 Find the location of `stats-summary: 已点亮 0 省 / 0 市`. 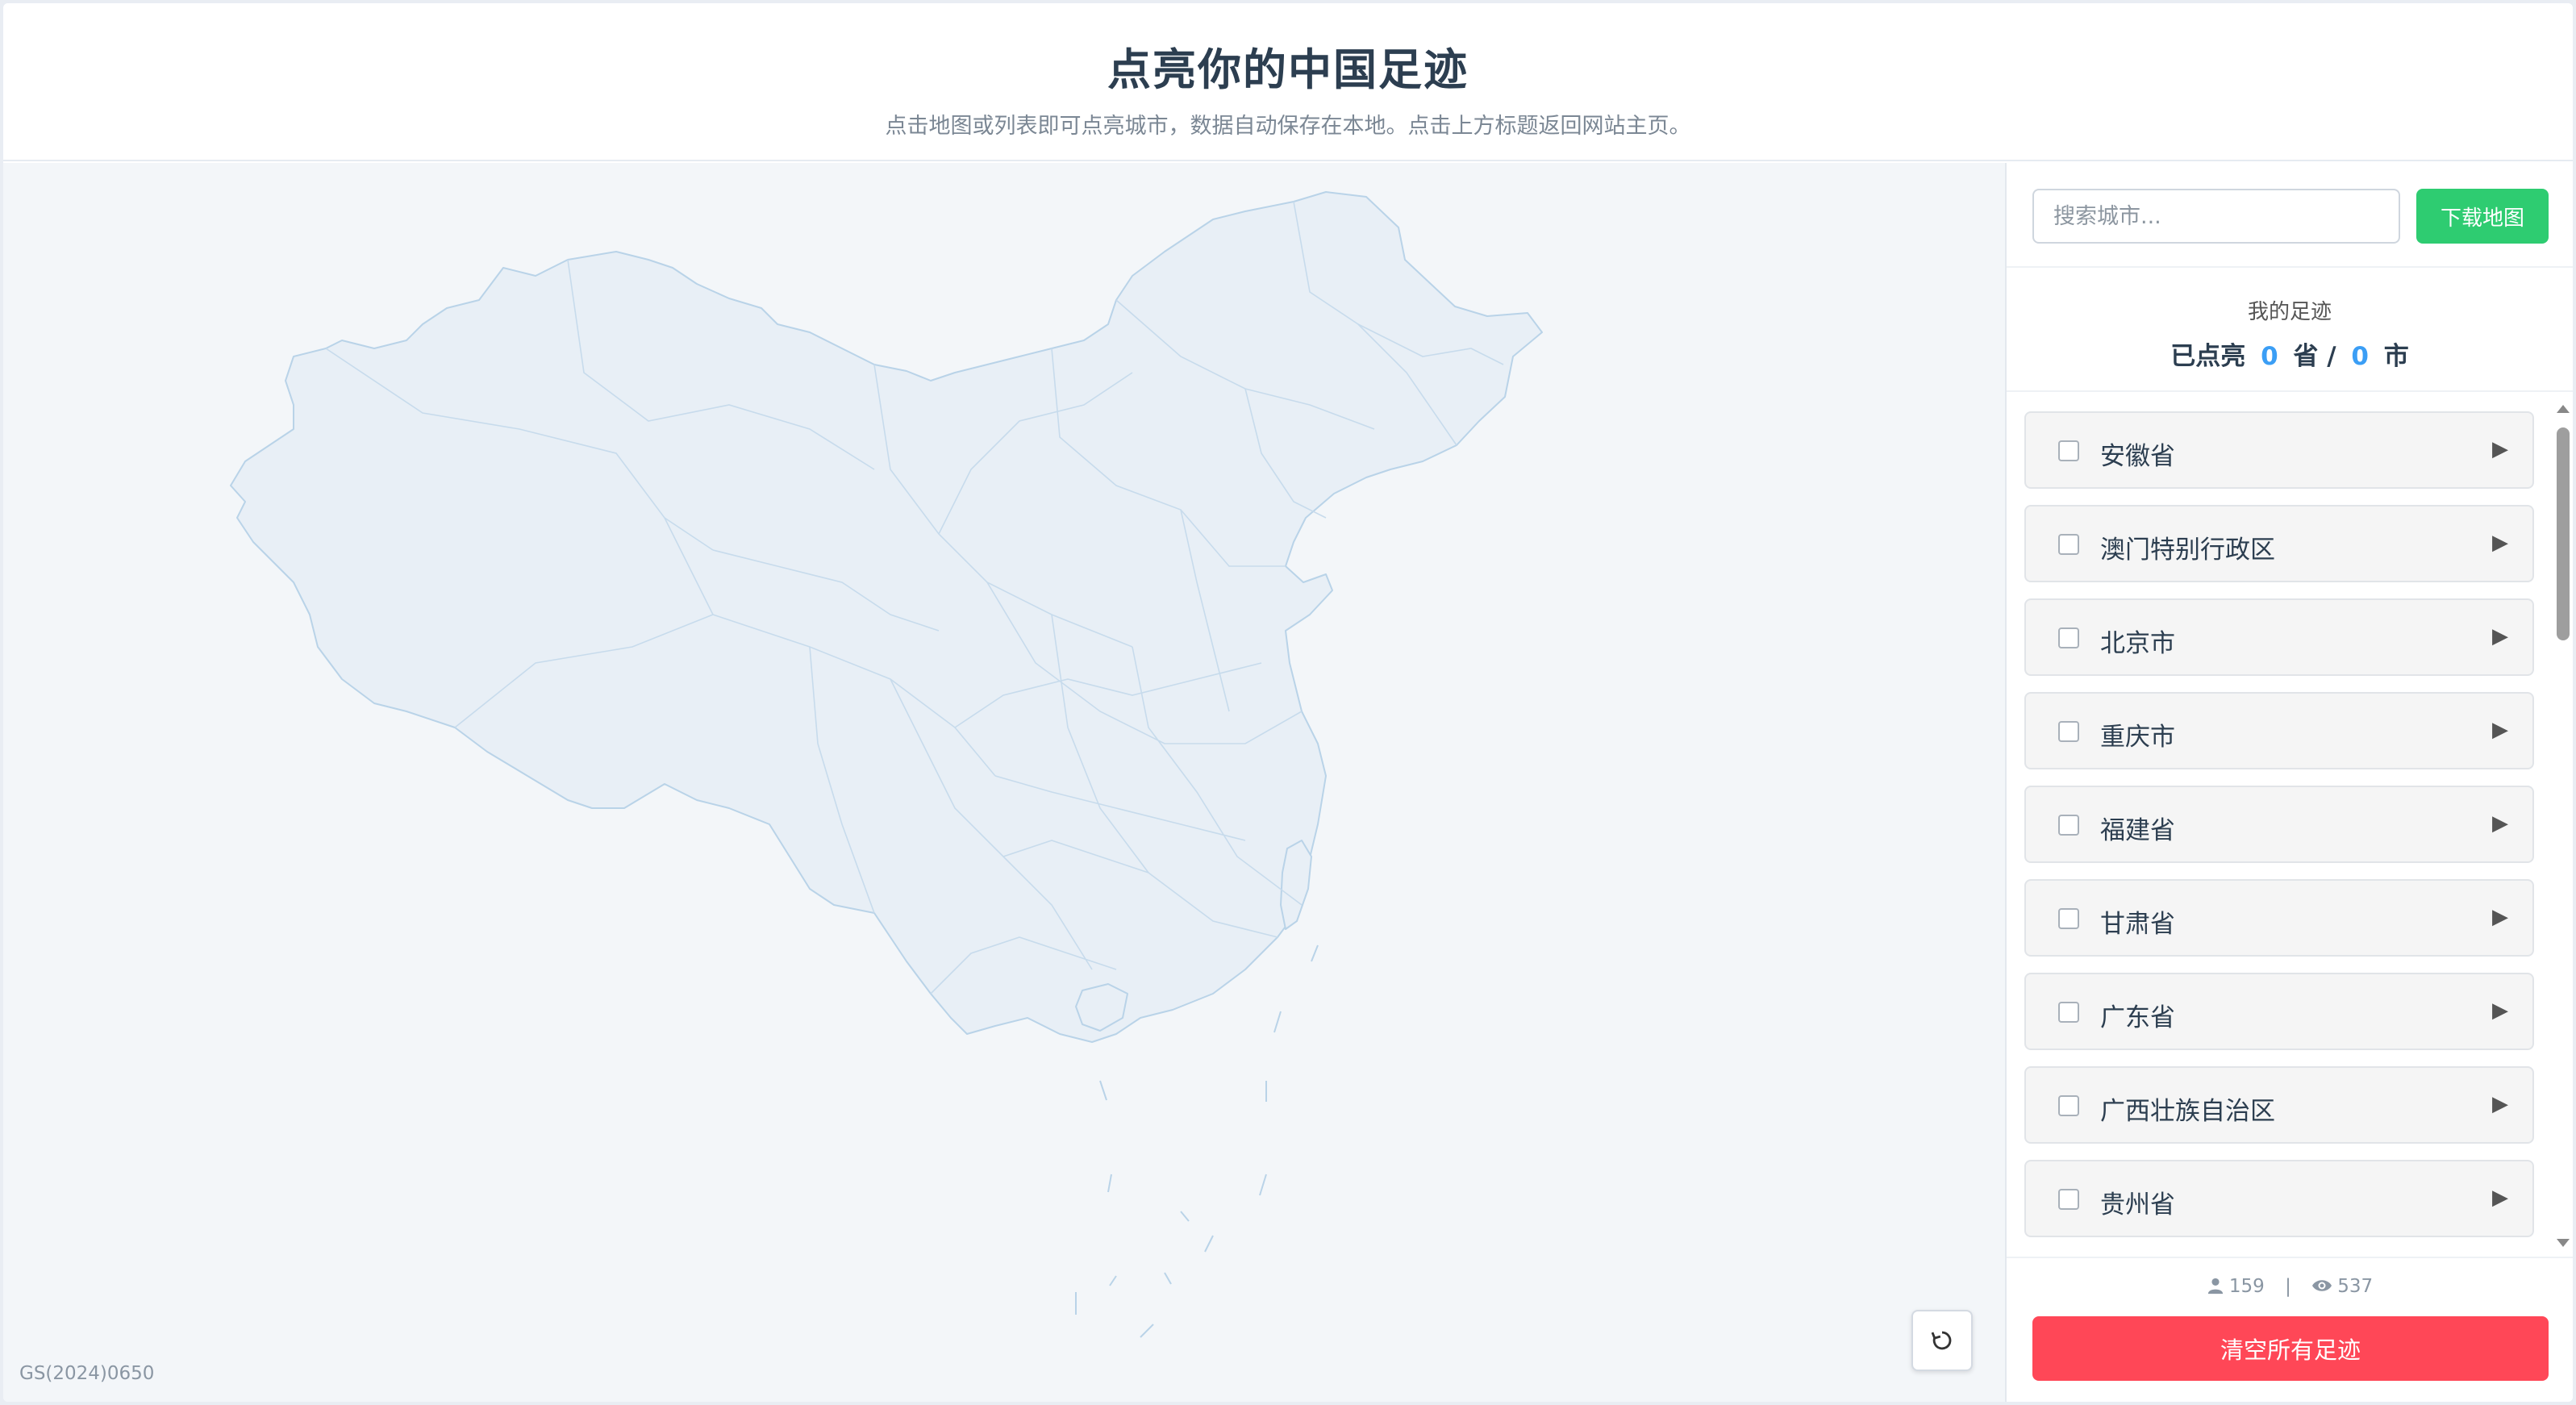

stats-summary: 已点亮 0 省 / 0 市 is located at coordinates (2290, 354).